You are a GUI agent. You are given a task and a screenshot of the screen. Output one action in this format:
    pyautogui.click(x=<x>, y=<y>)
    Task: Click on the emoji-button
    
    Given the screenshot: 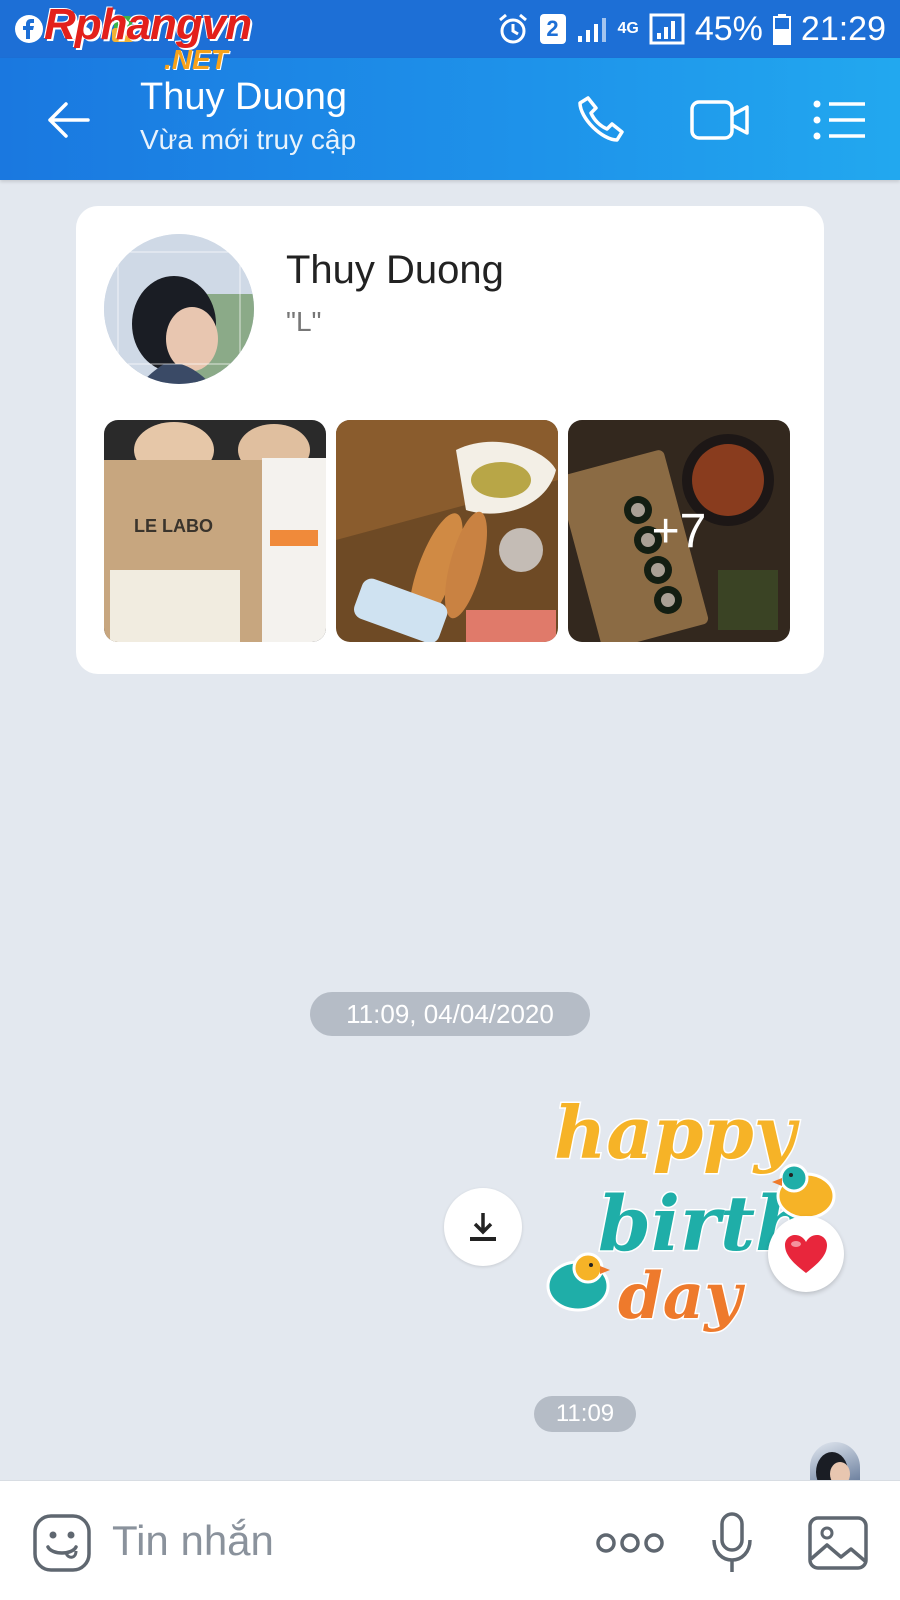 What is the action you would take?
    pyautogui.click(x=62, y=1543)
    